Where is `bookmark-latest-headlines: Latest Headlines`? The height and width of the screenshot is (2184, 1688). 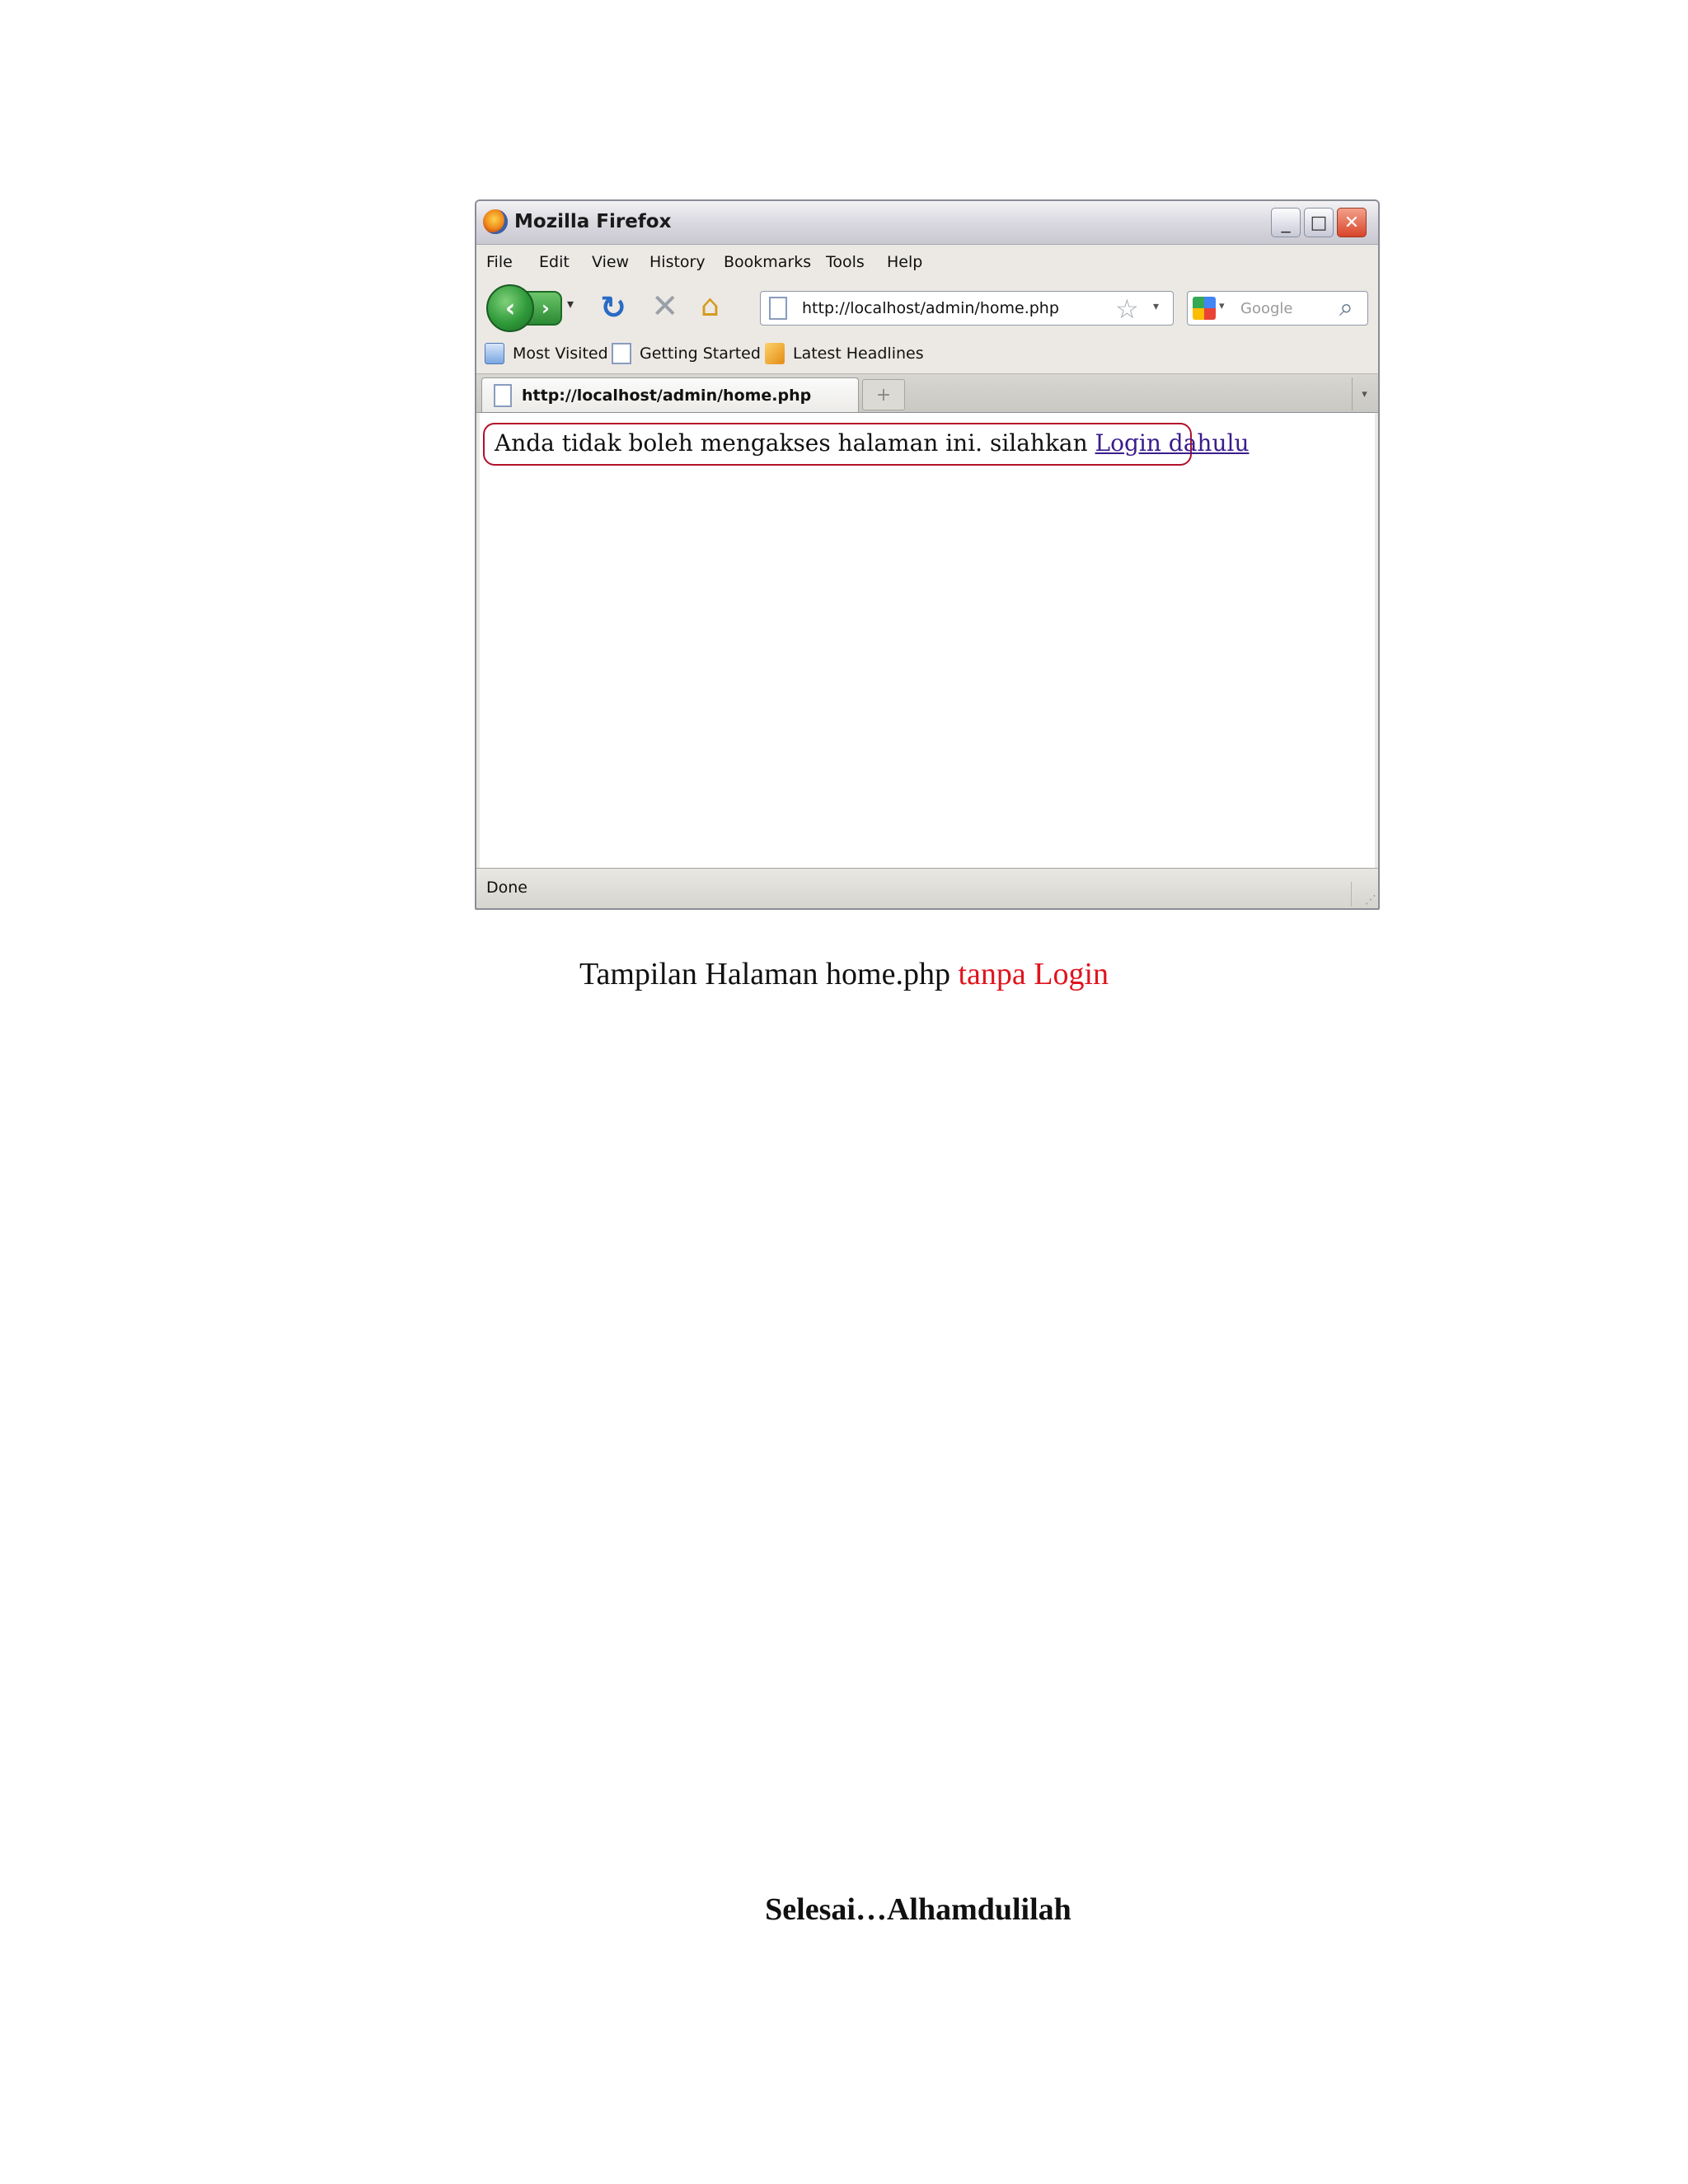
bookmark-latest-headlines: Latest Headlines is located at coordinates (844, 353).